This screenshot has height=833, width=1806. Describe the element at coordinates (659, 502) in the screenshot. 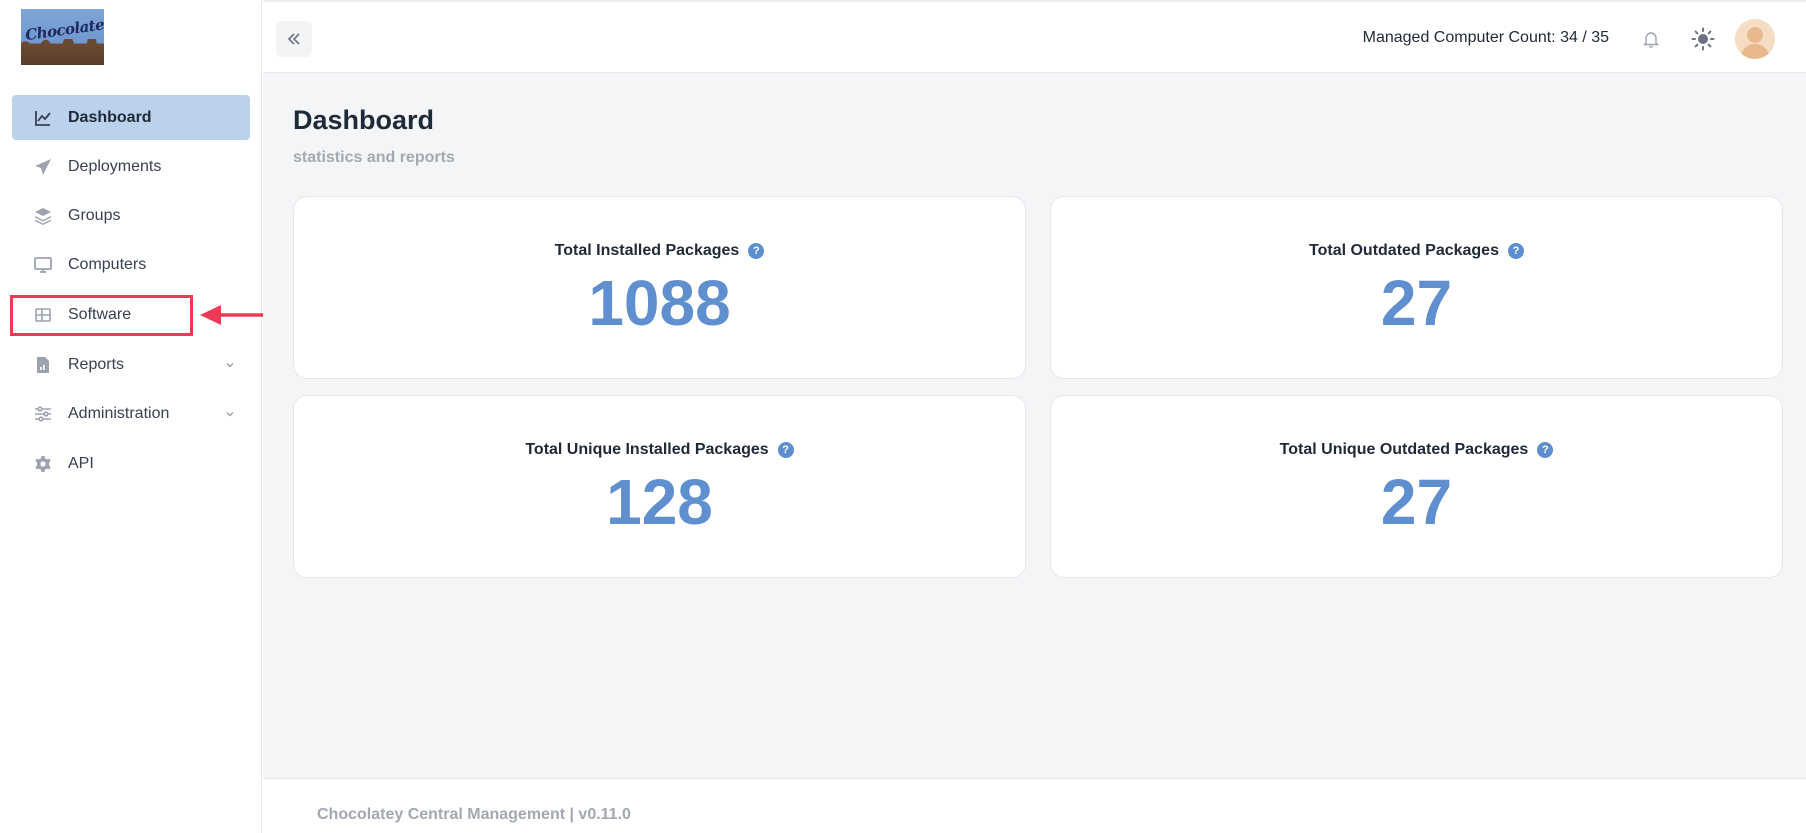

I see `stat-card-value: 128` at that location.